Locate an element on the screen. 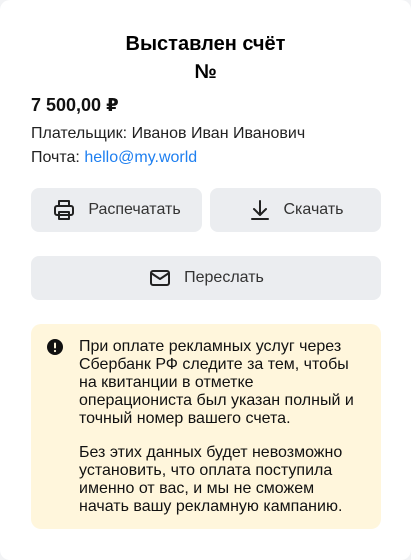  printer-icon is located at coordinates (64, 210).